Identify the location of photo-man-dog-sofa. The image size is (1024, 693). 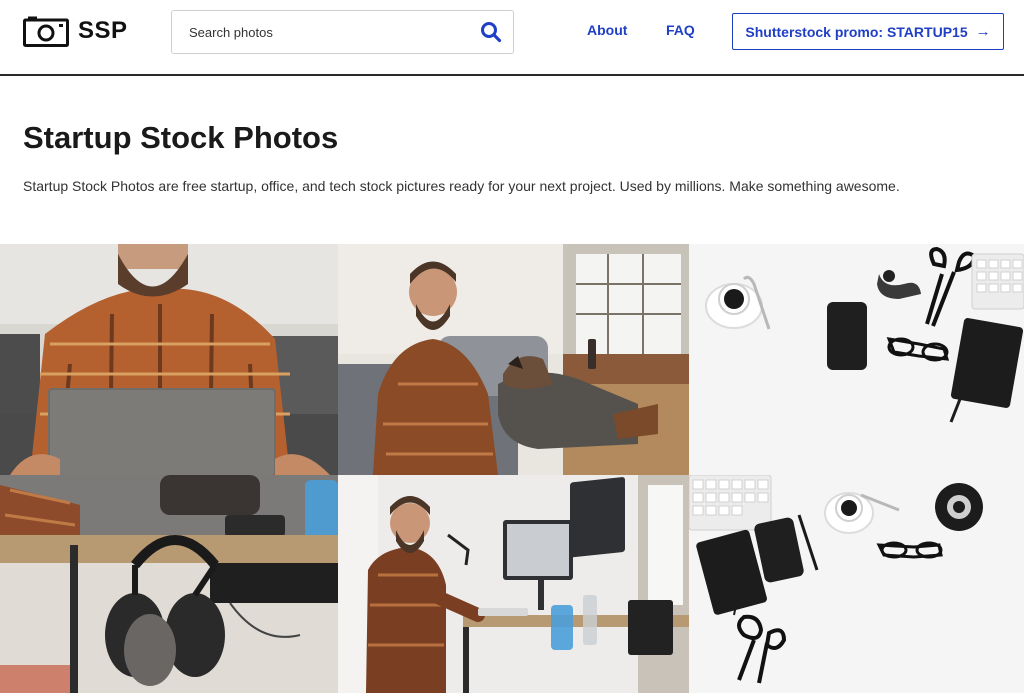
(513, 359).